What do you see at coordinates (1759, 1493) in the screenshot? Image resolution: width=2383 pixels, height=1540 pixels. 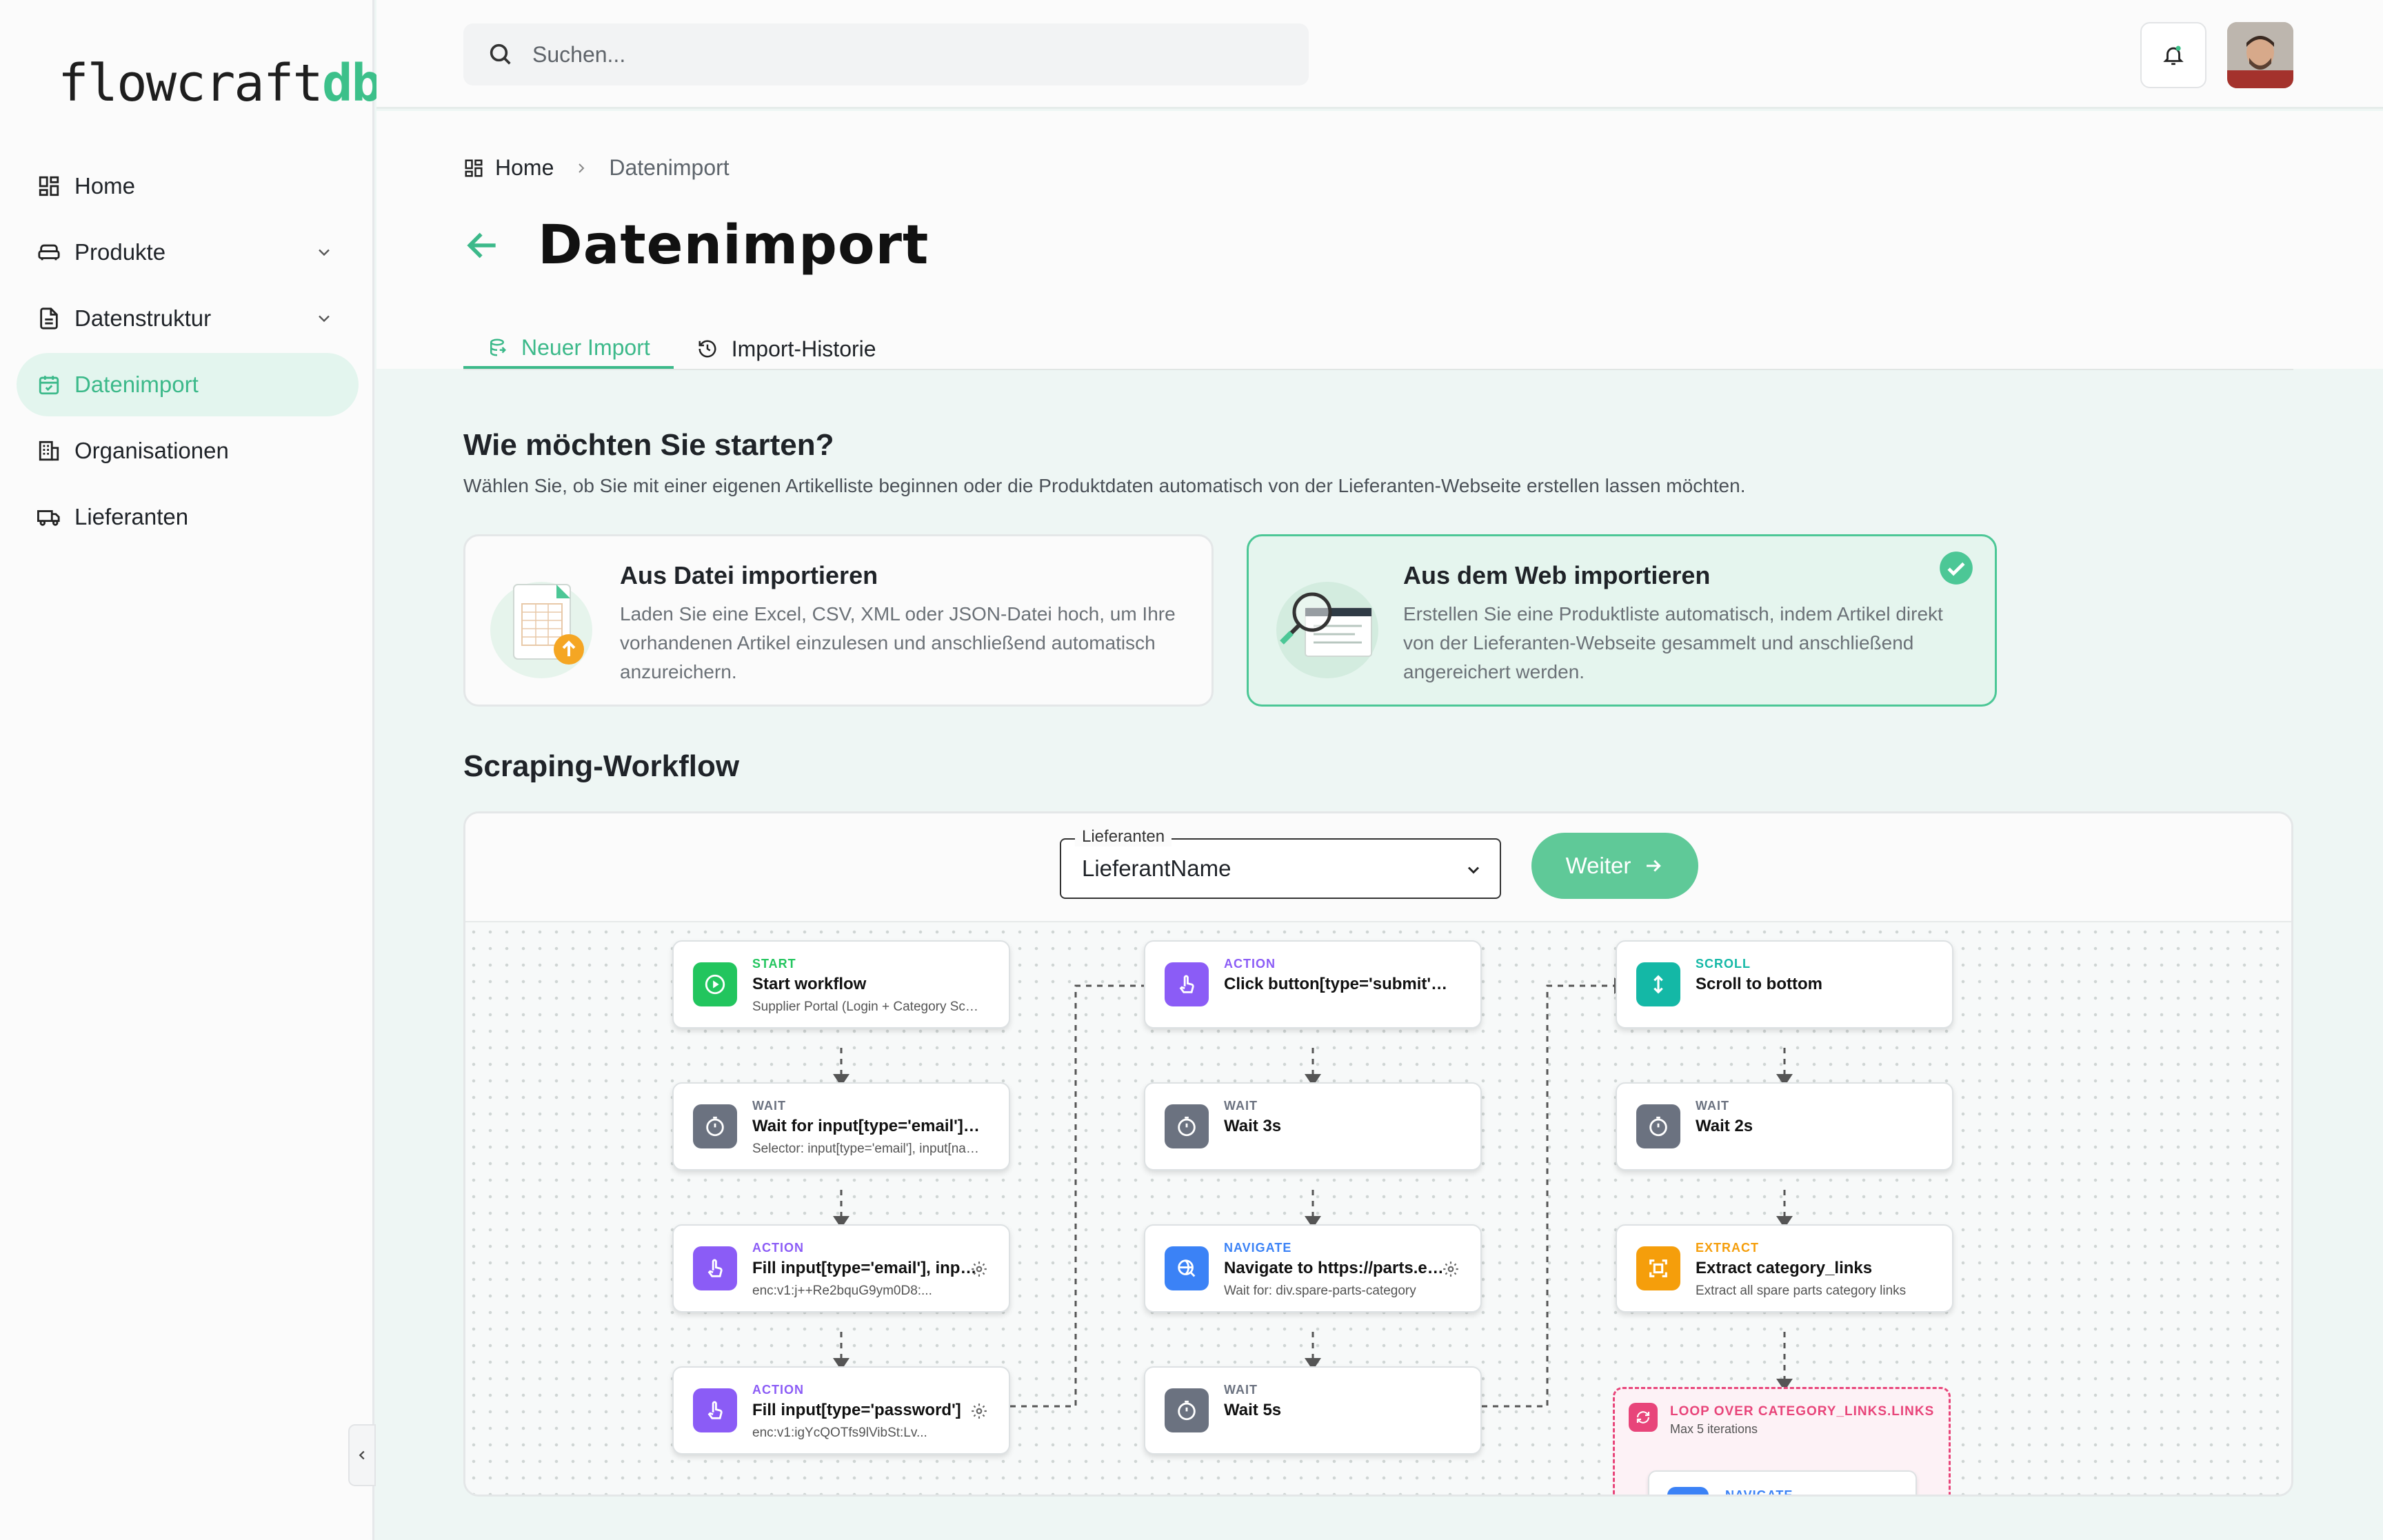 I see `node-type: NAVIGATE` at bounding box center [1759, 1493].